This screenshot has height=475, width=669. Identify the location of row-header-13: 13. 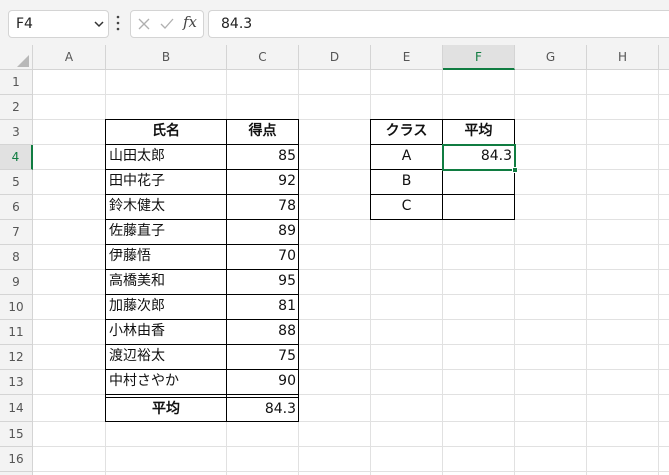
(16, 382).